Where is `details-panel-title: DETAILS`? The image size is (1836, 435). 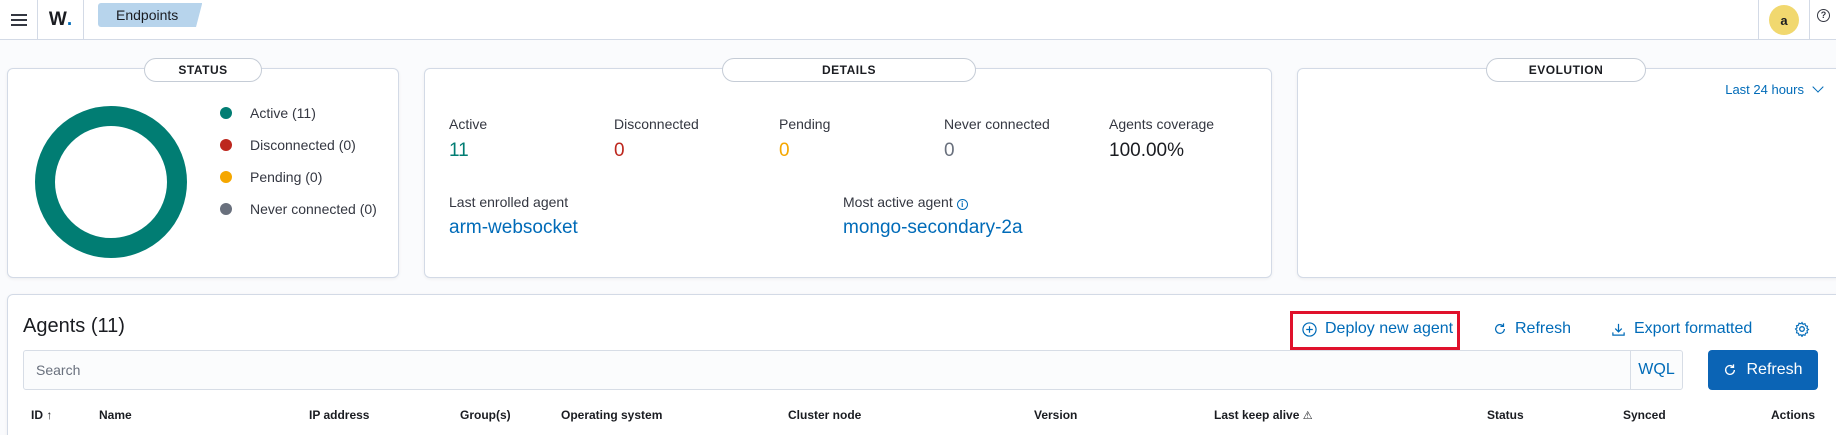 details-panel-title: DETAILS is located at coordinates (849, 70).